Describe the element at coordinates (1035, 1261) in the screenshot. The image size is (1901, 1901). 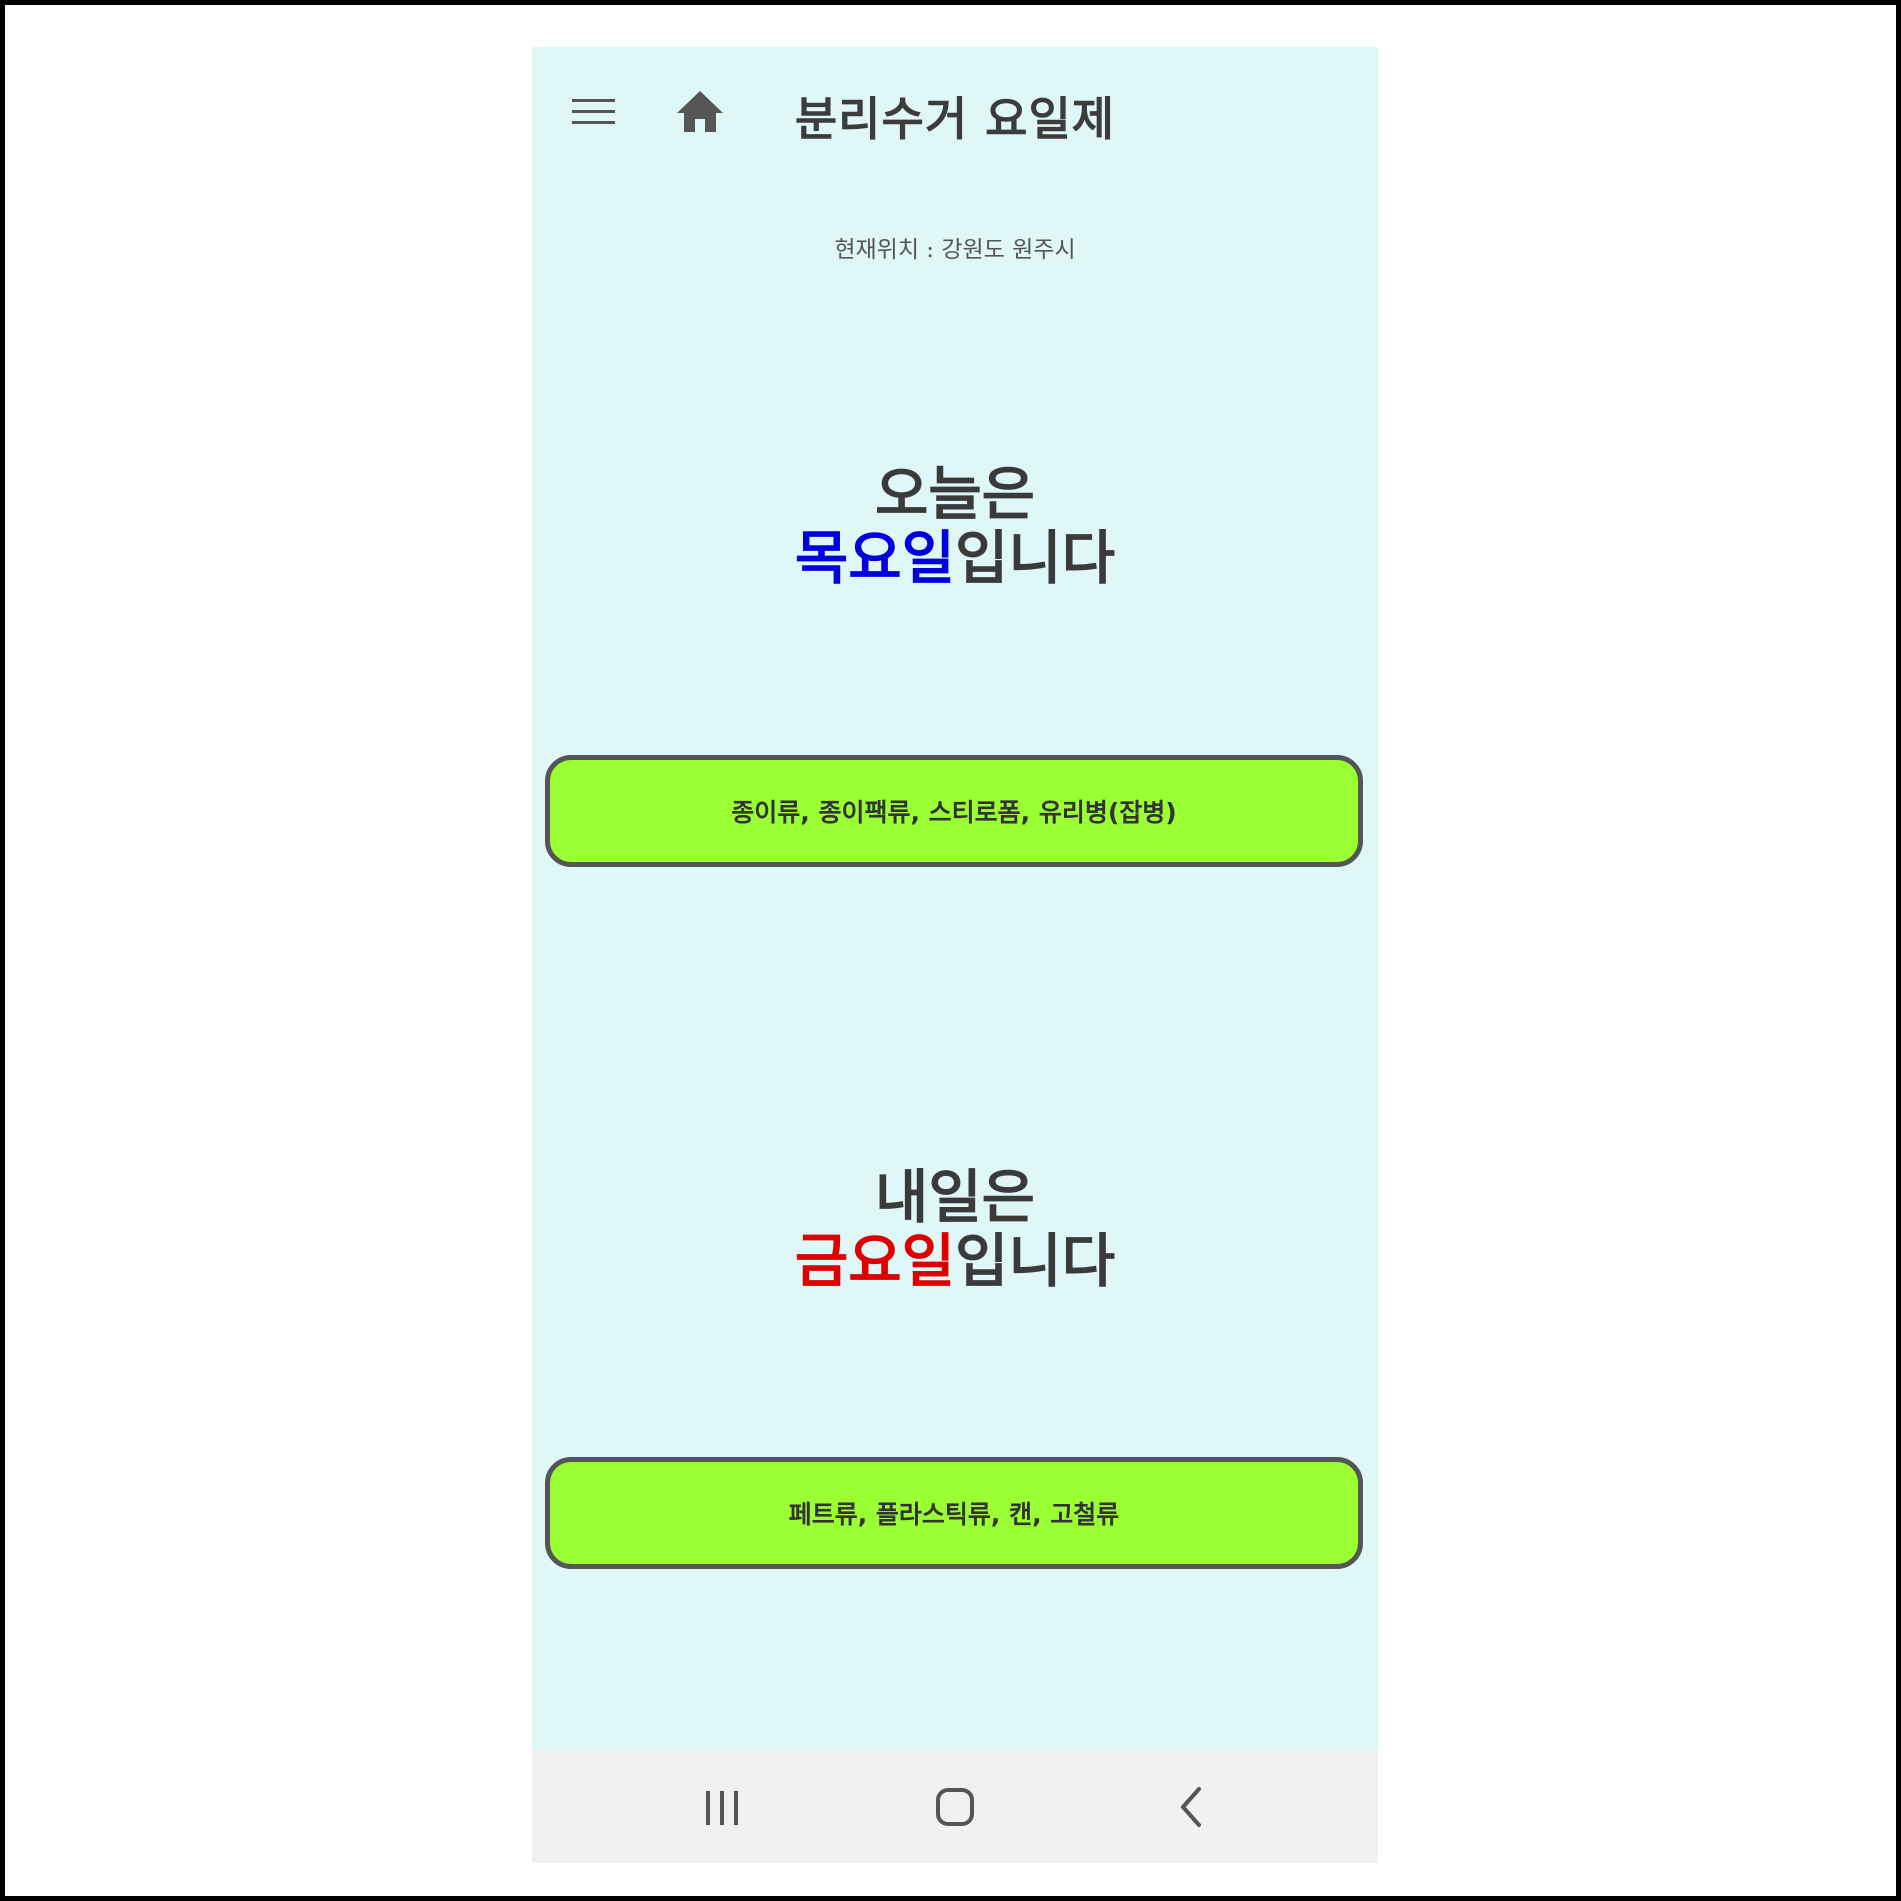
I see `tomorrow-suffix: 입니다` at that location.